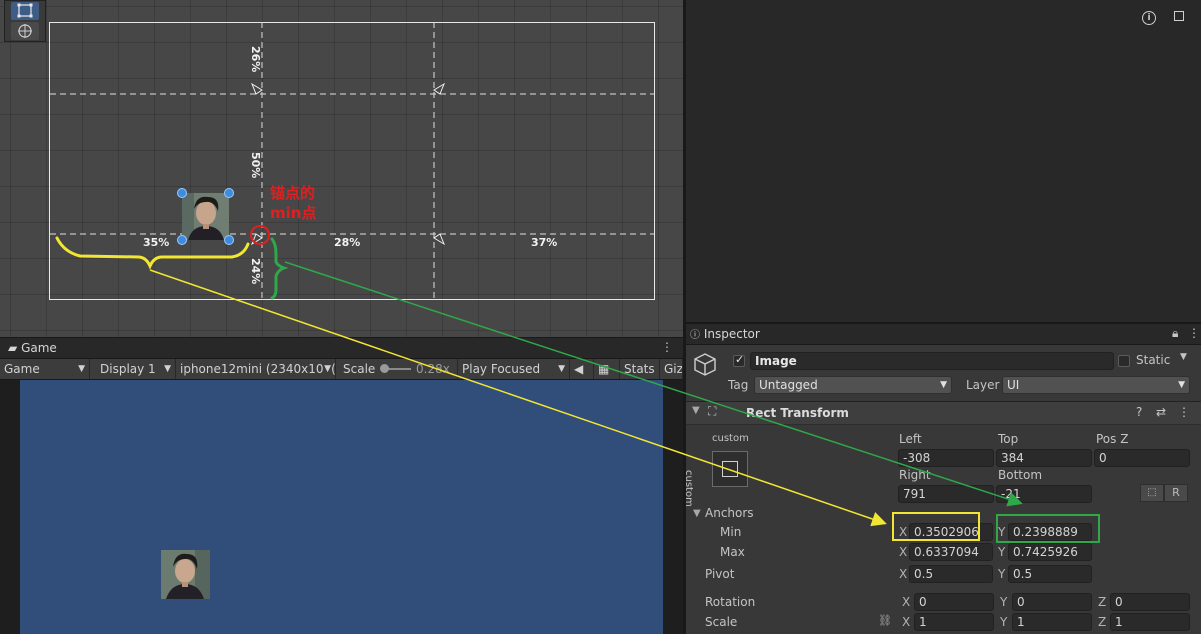 The image size is (1201, 634). Describe the element at coordinates (720, 574) in the screenshot. I see `pivot-label: Pivot` at that location.